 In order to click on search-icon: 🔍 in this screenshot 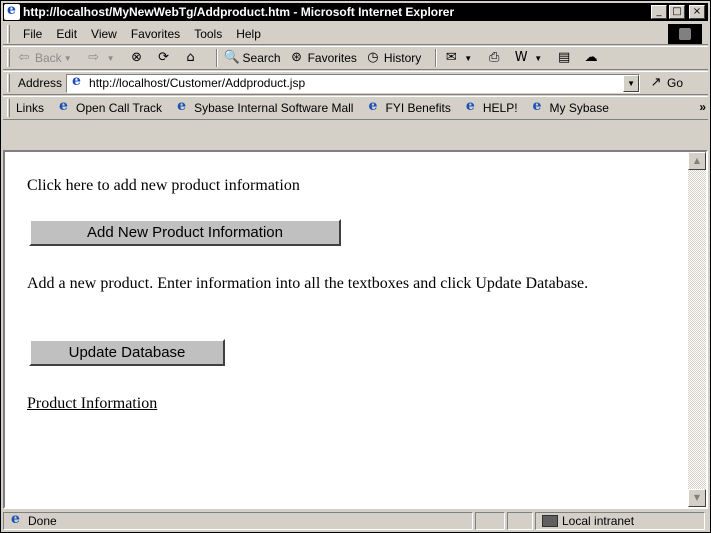, I will do `click(231, 57)`.